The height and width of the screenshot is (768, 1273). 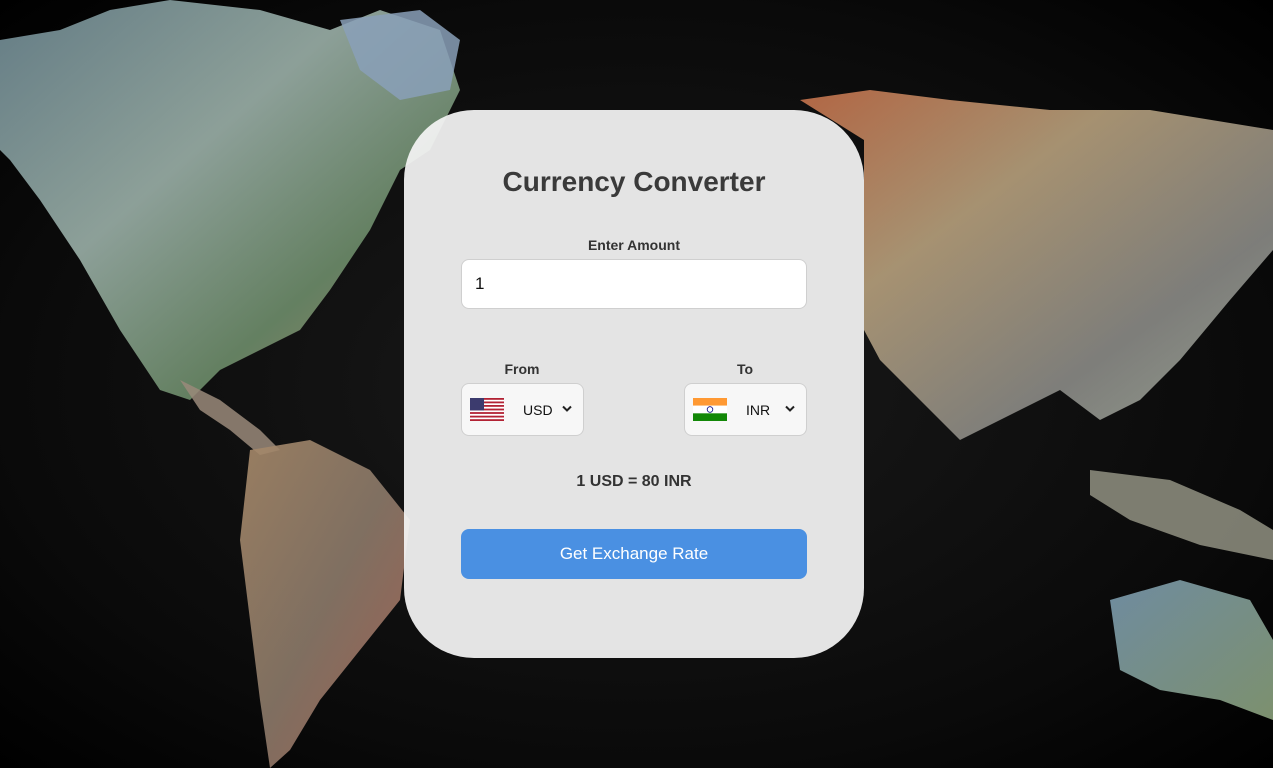 I want to click on from-currency-select: USD, so click(x=522, y=409).